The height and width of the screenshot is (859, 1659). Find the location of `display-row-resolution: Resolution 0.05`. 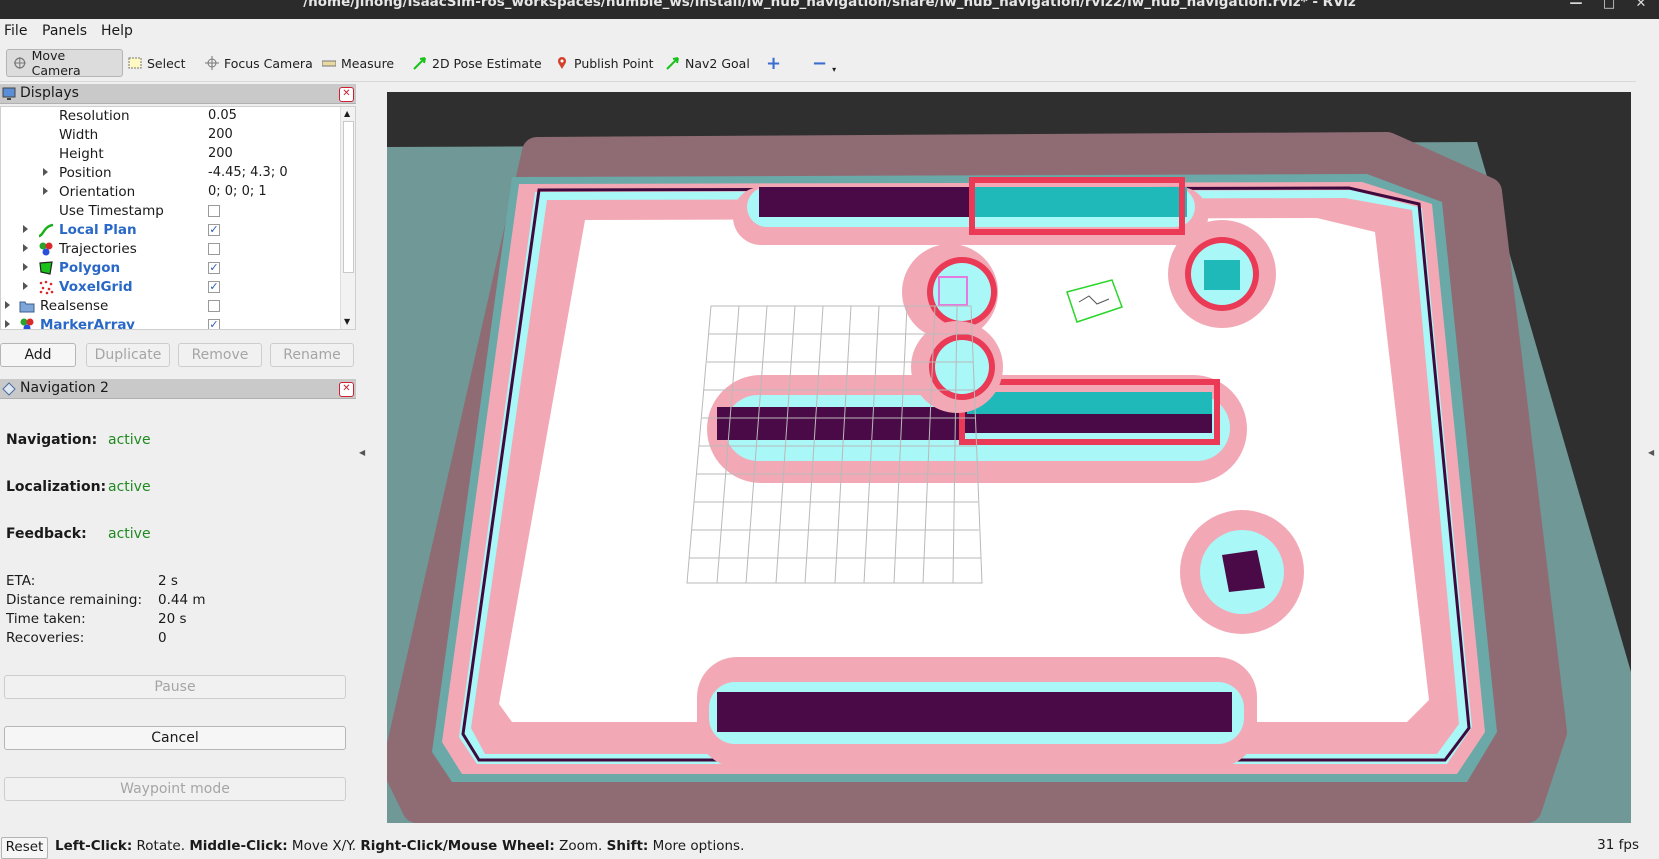

display-row-resolution: Resolution 0.05 is located at coordinates (171, 116).